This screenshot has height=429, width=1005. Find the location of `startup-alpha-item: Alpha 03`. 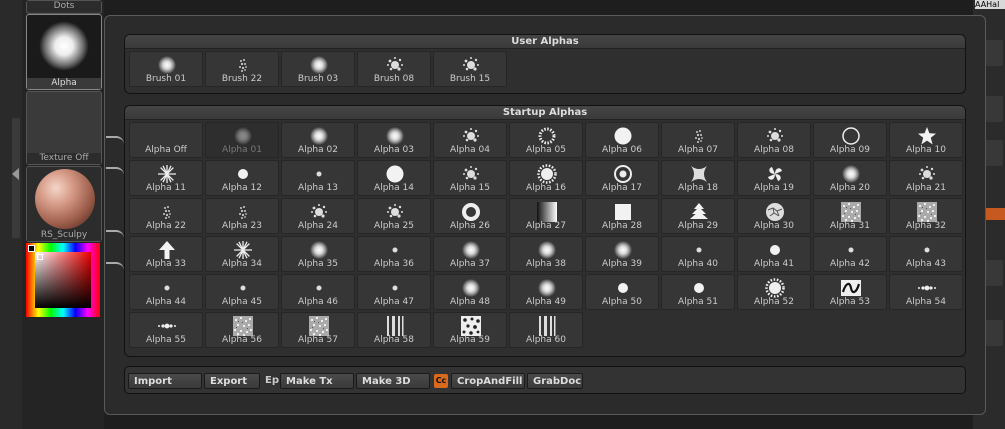

startup-alpha-item: Alpha 03 is located at coordinates (394, 140).